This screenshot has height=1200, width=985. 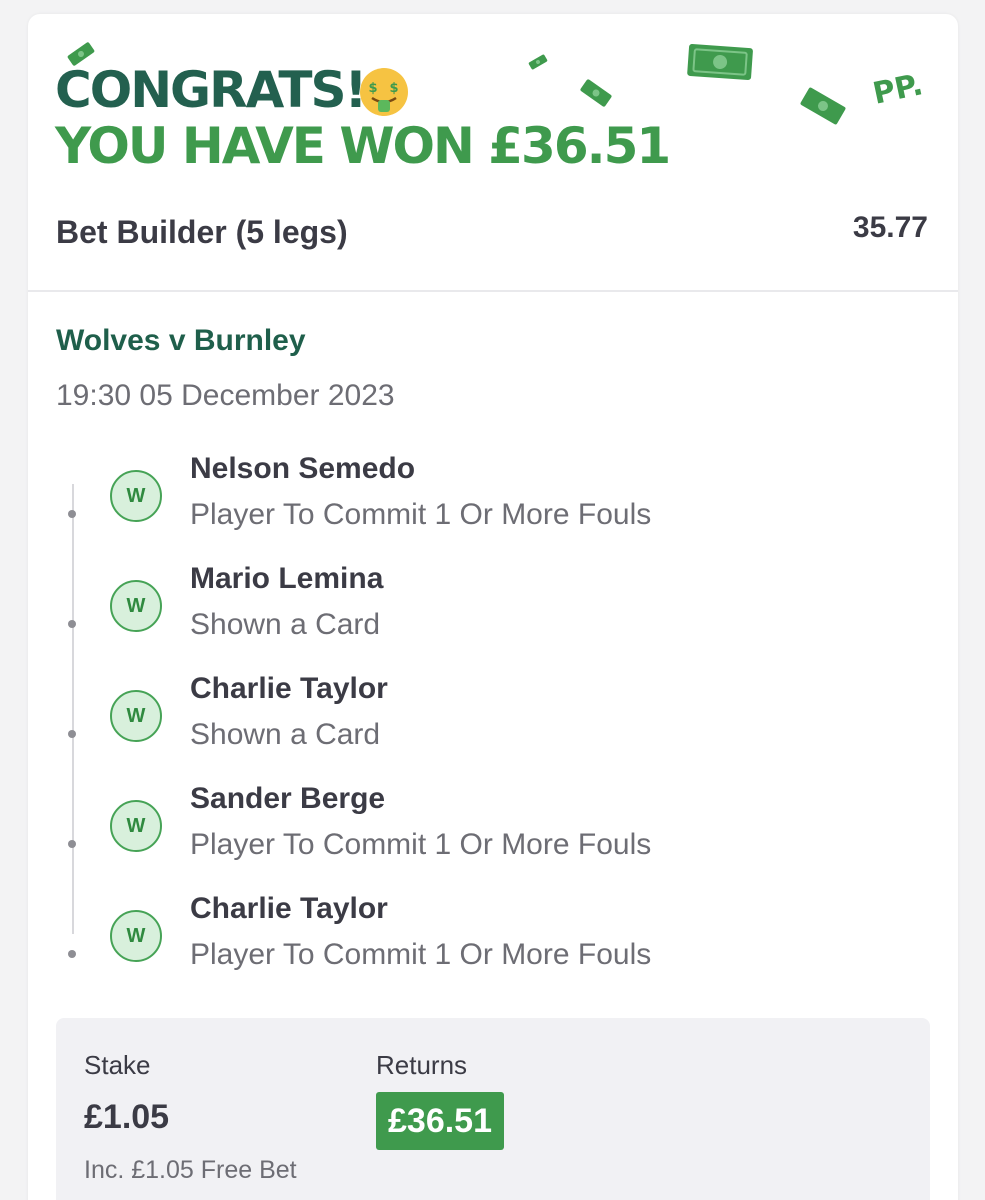 What do you see at coordinates (287, 578) in the screenshot?
I see `leg-player-name: Mario Lemina` at bounding box center [287, 578].